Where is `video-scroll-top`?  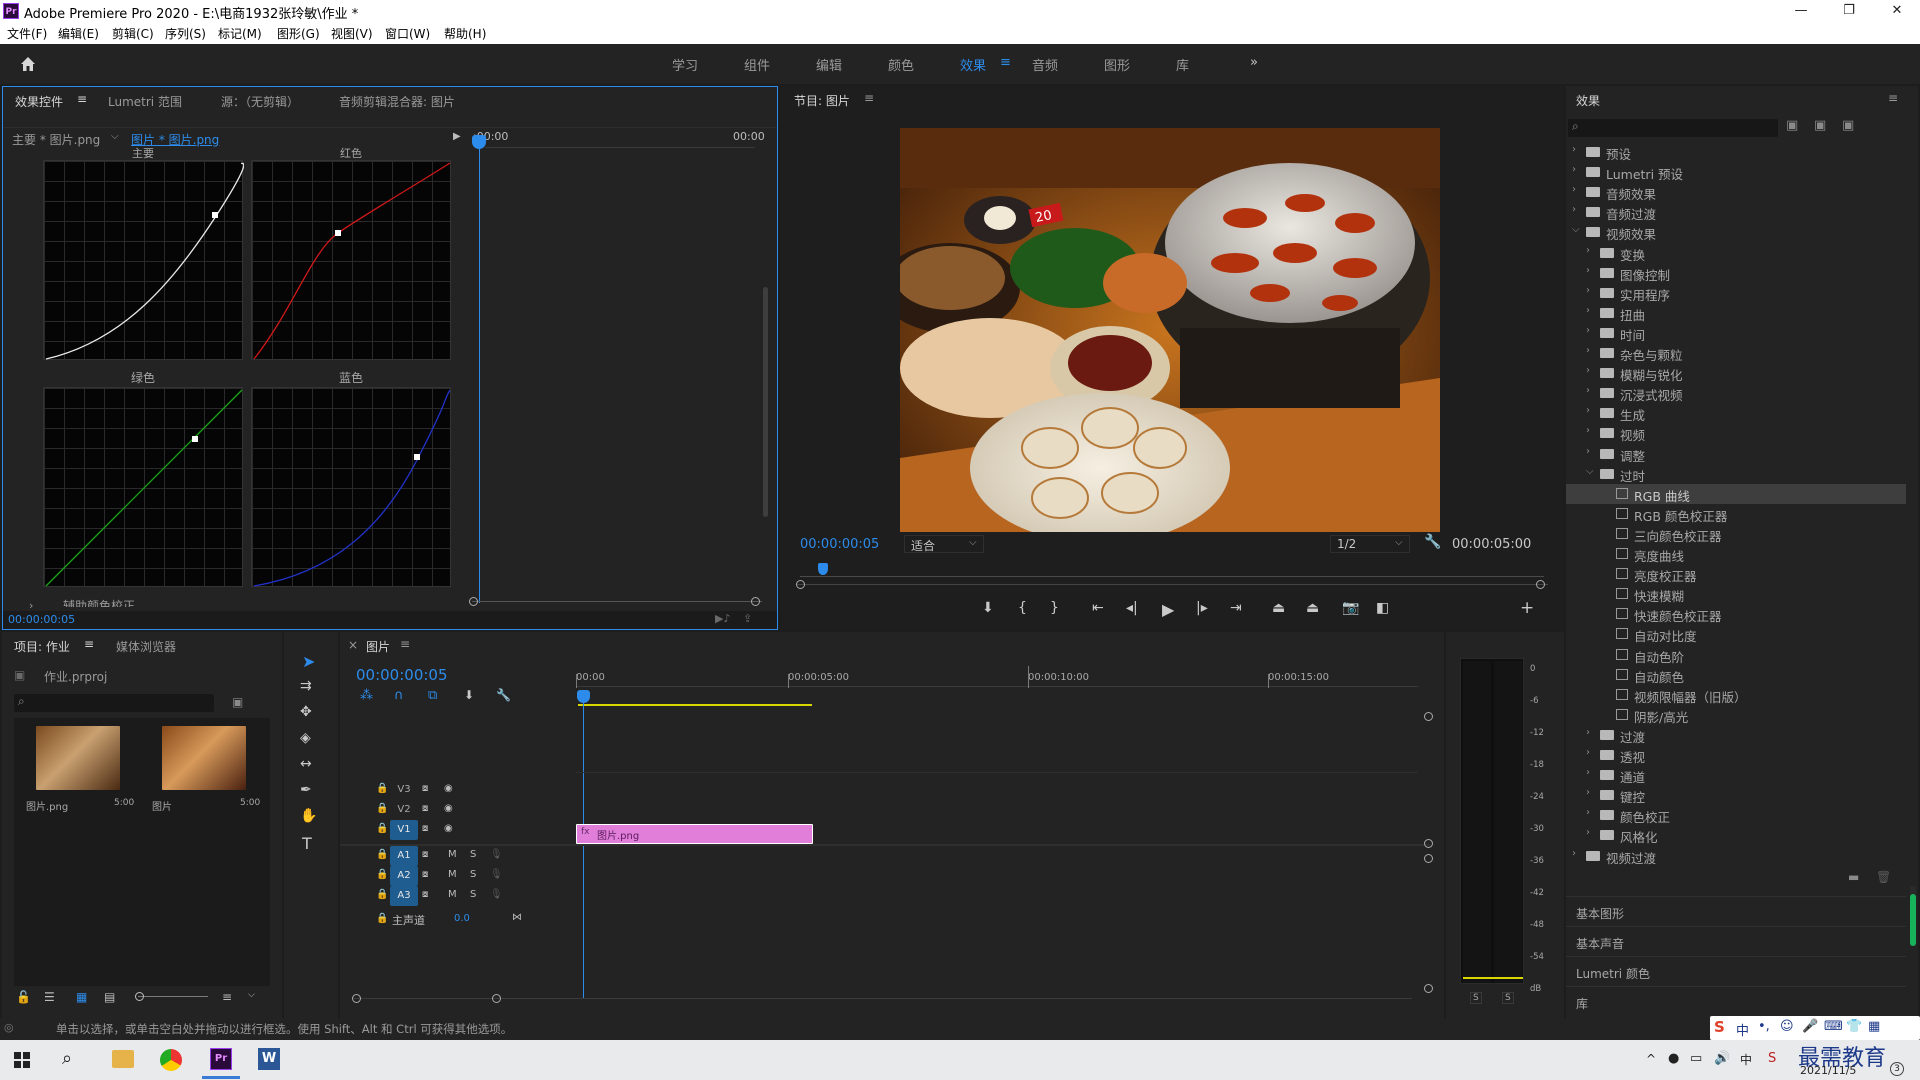 video-scroll-top is located at coordinates (1428, 716).